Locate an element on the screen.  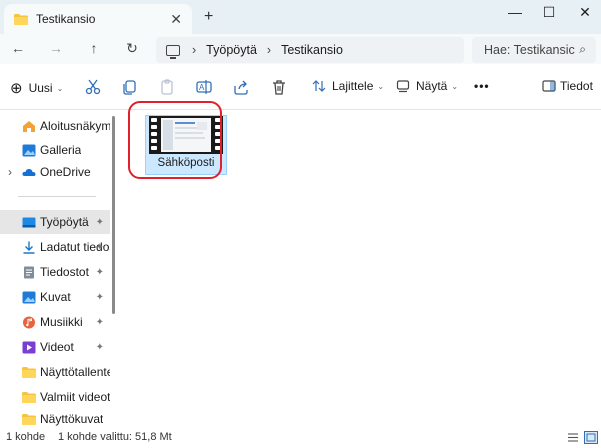
sidebar-item-finished-videos: Valmiit videot is located at coordinates (55, 397).